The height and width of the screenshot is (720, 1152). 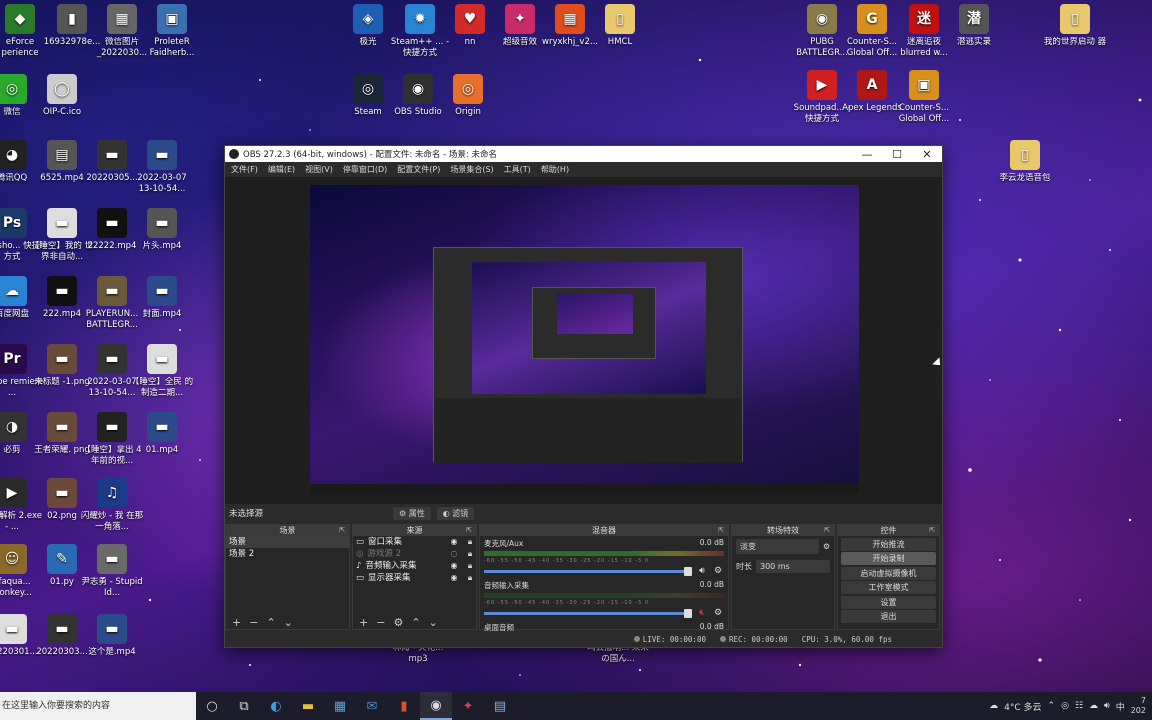 I want to click on desktop-icon: ▬ 封面.mp4, so click(x=162, y=298).